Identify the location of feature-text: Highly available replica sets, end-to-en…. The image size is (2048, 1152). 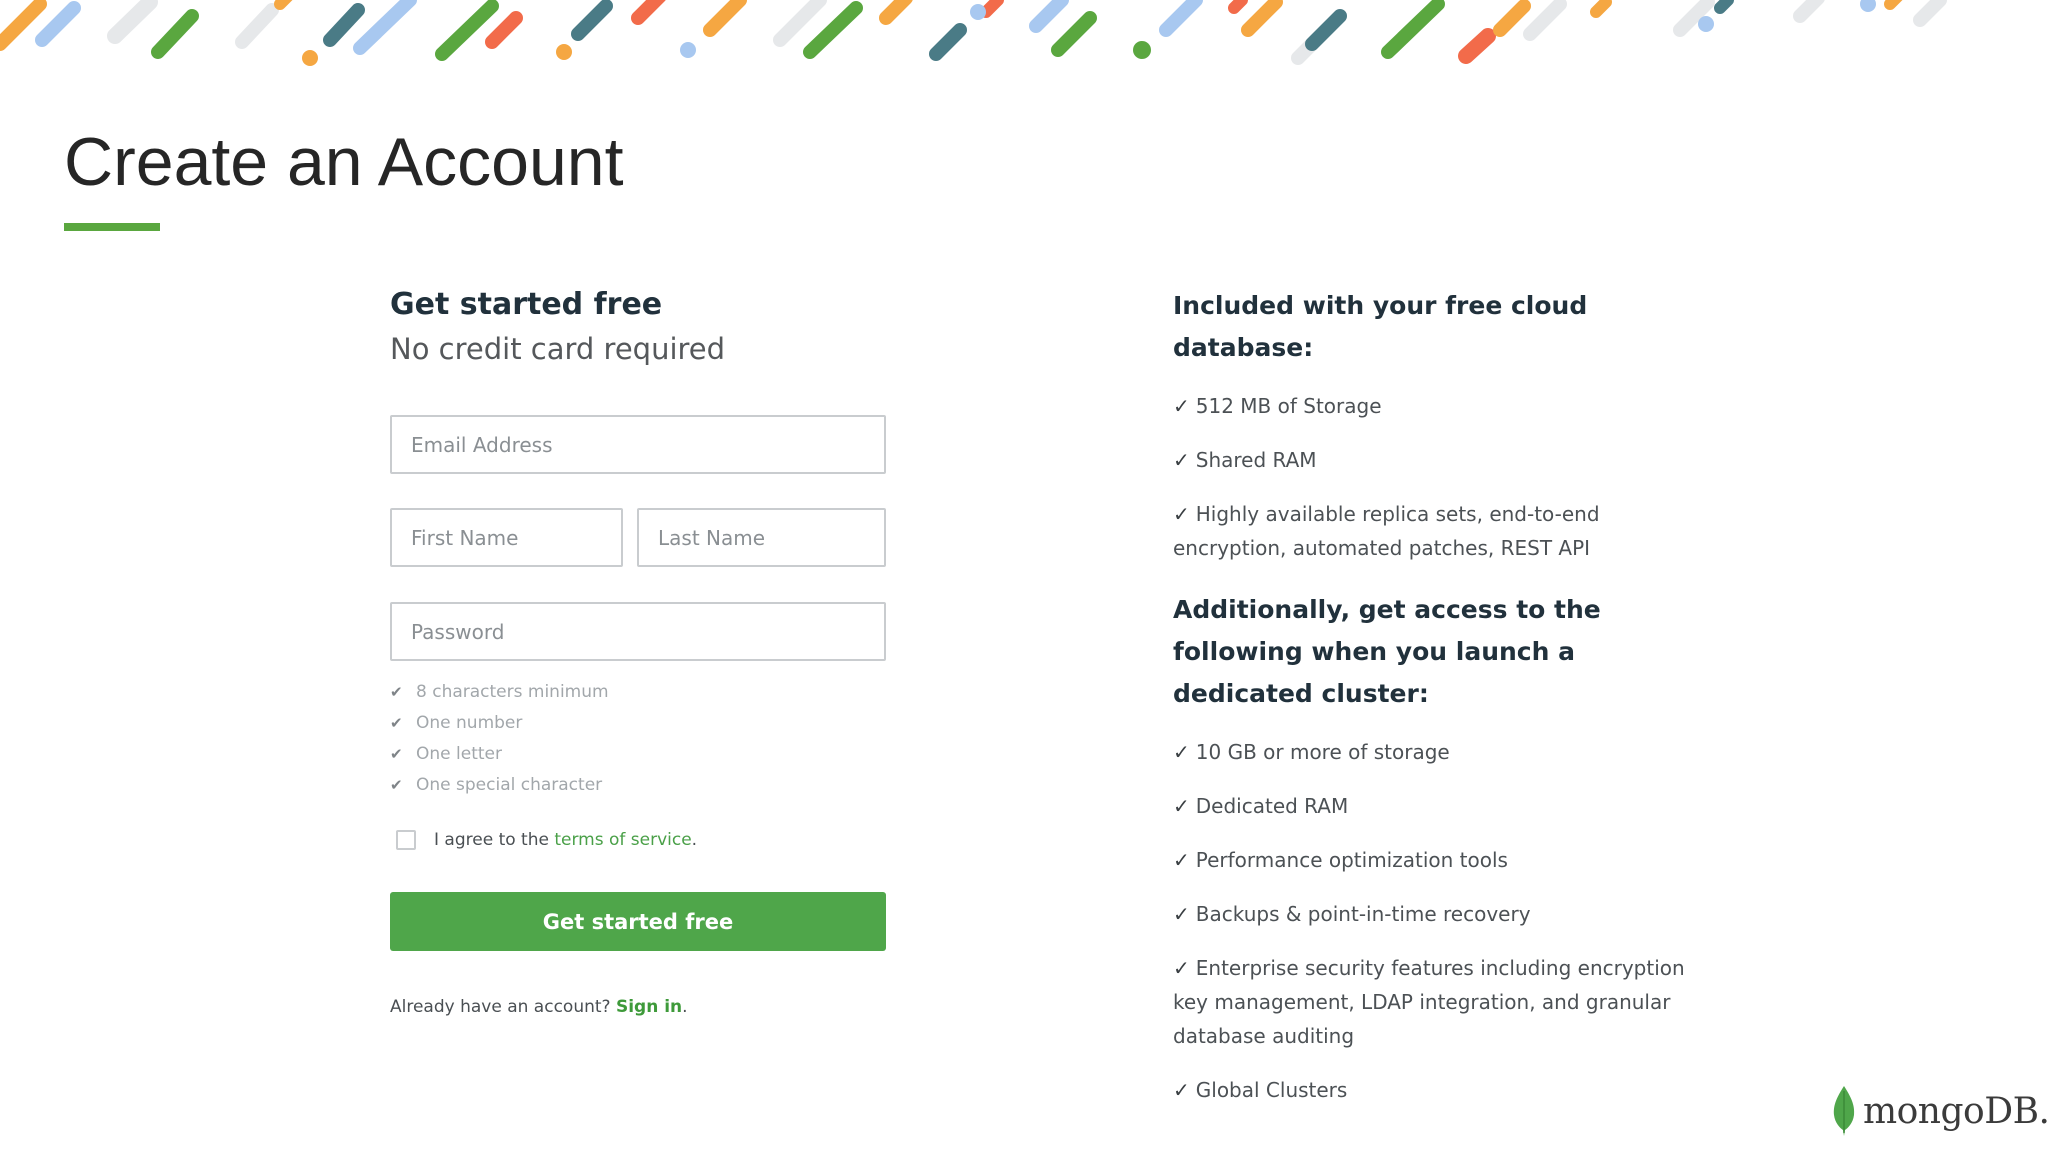
(1386, 531).